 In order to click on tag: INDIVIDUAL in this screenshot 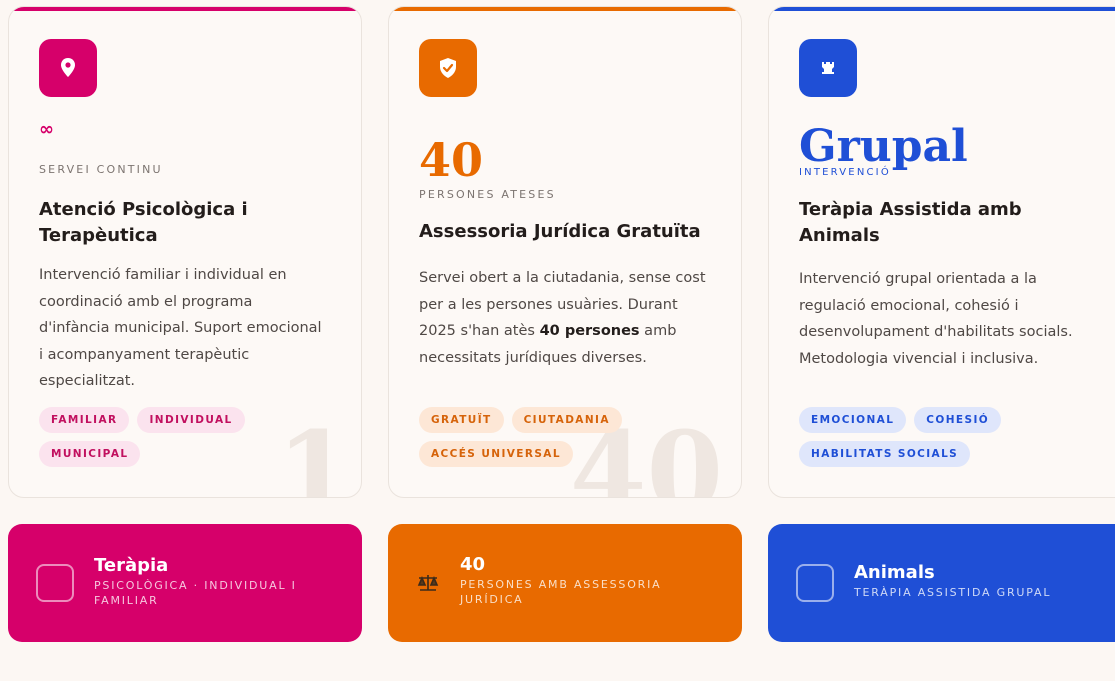, I will do `click(191, 420)`.